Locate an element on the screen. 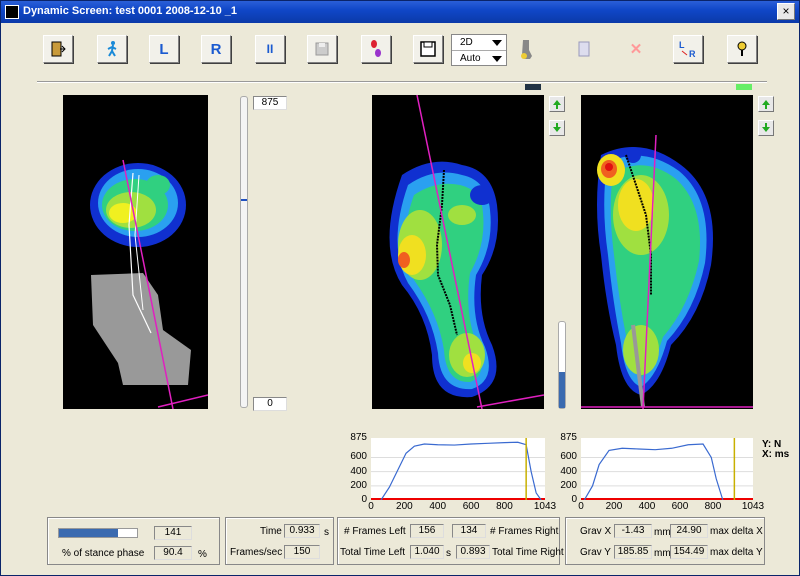 This screenshot has height=576, width=800. stance-percent-unit: % is located at coordinates (202, 554).